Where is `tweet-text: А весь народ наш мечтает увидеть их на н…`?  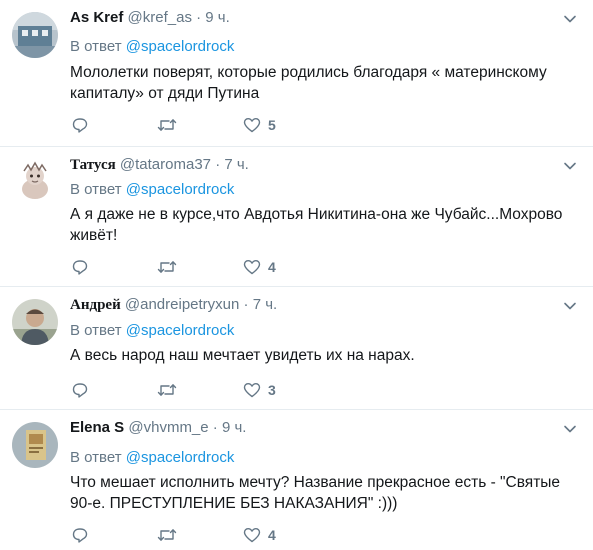
tweet-text: А весь народ наш мечтает увидеть их на н… is located at coordinates (242, 355).